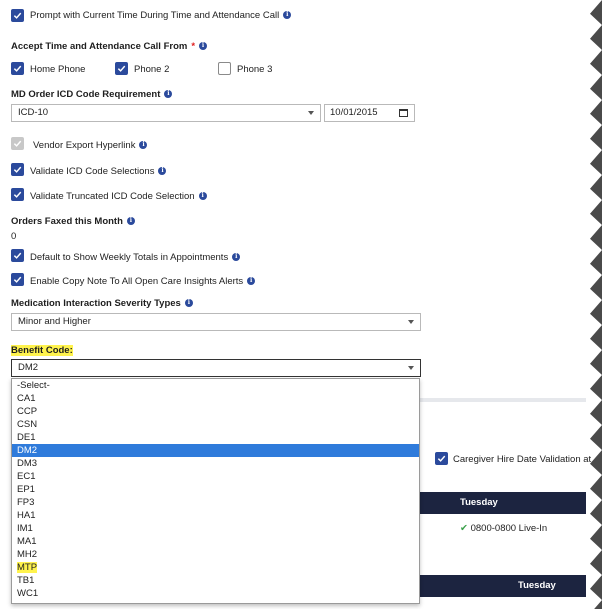 Image resolution: width=602 pixels, height=609 pixels. What do you see at coordinates (215, 450) in the screenshot?
I see `benefit-option-selected: DM2` at bounding box center [215, 450].